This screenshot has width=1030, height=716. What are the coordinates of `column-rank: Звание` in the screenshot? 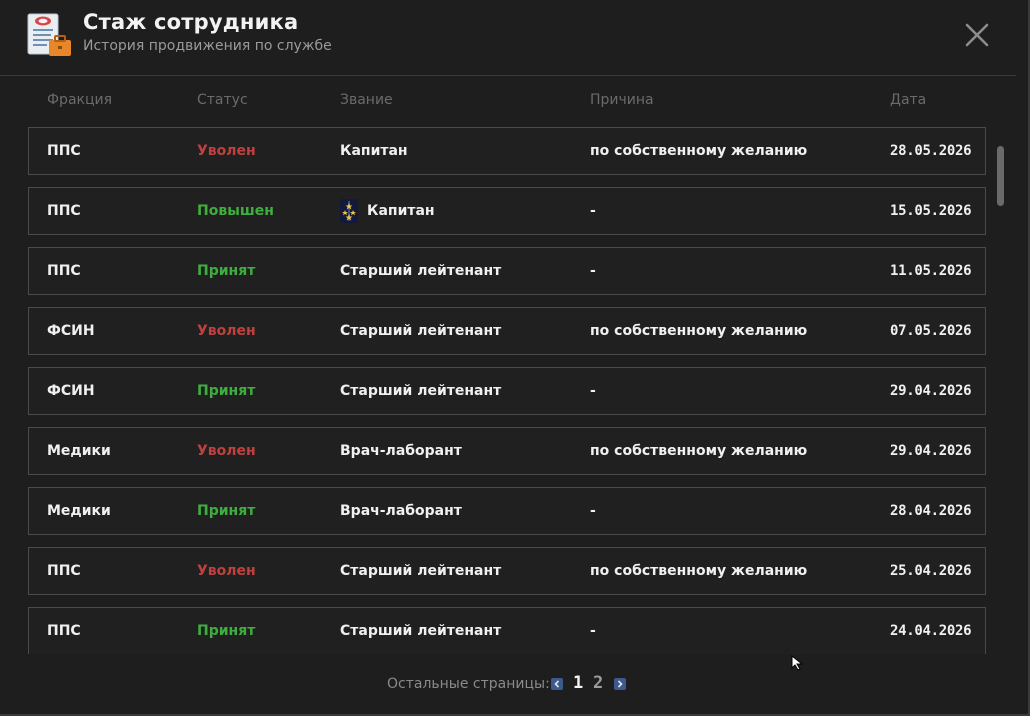 It's located at (366, 100).